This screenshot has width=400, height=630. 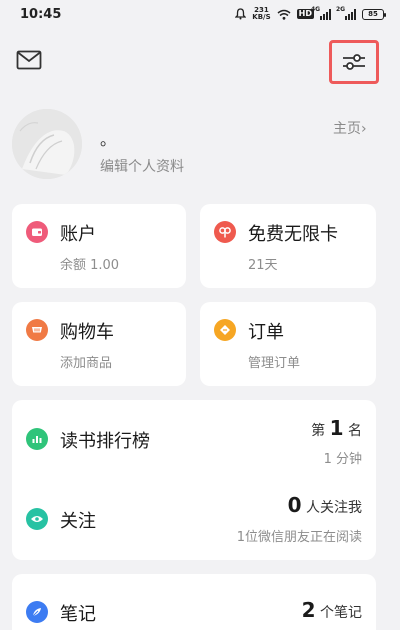 I want to click on orders-card: 订单 管理订单, so click(x=288, y=344).